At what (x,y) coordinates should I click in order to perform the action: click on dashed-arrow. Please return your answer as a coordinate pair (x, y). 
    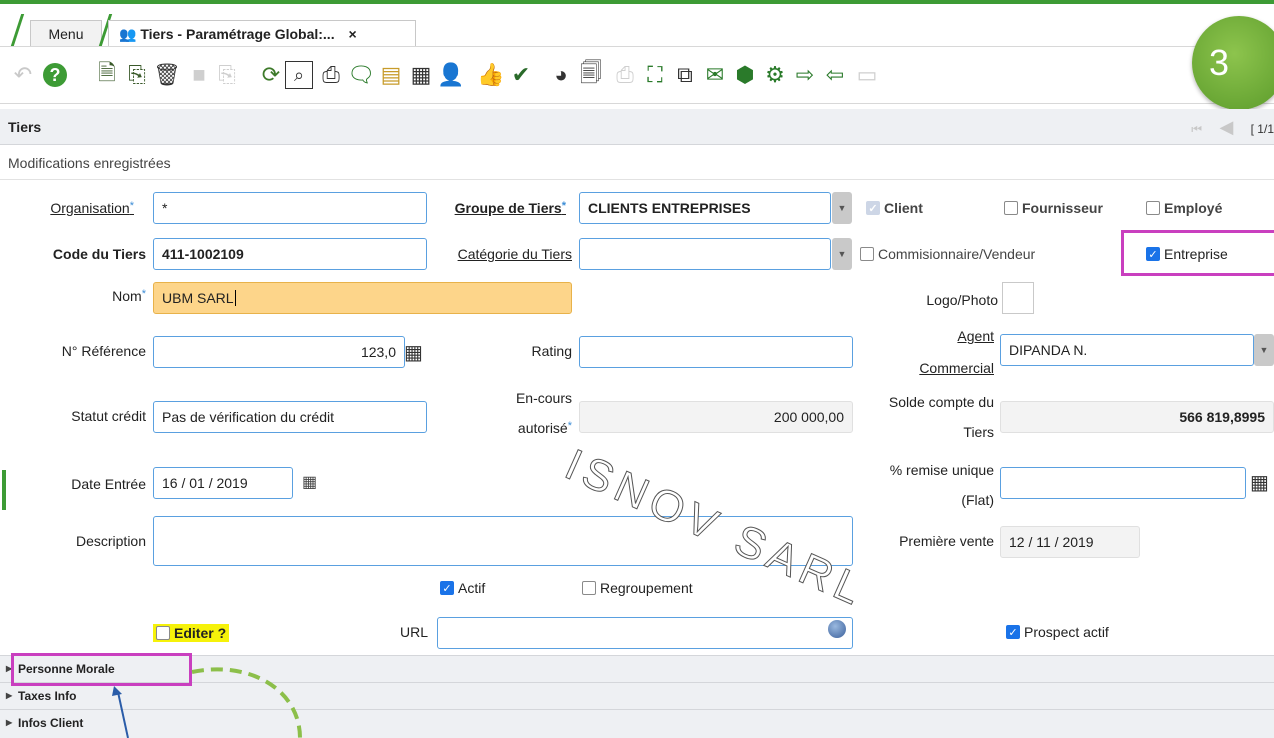
    Looking at the image, I should click on (246, 702).